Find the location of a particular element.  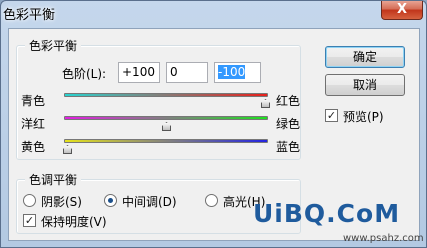

close-button: X is located at coordinates (402, 10).